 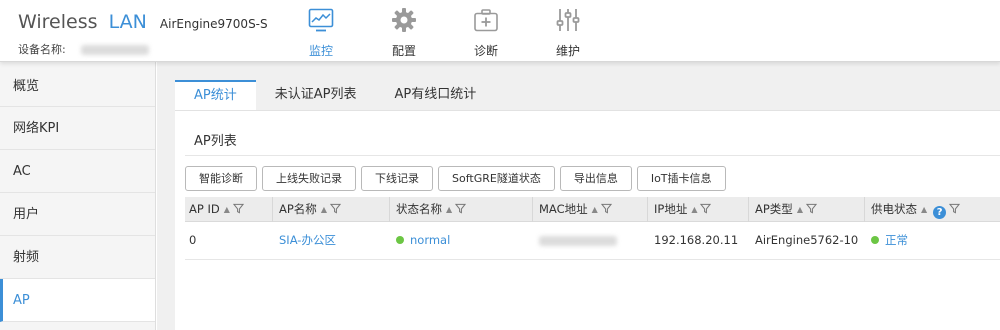 I want to click on nav-diagnose-label: 诊断, so click(x=485, y=51).